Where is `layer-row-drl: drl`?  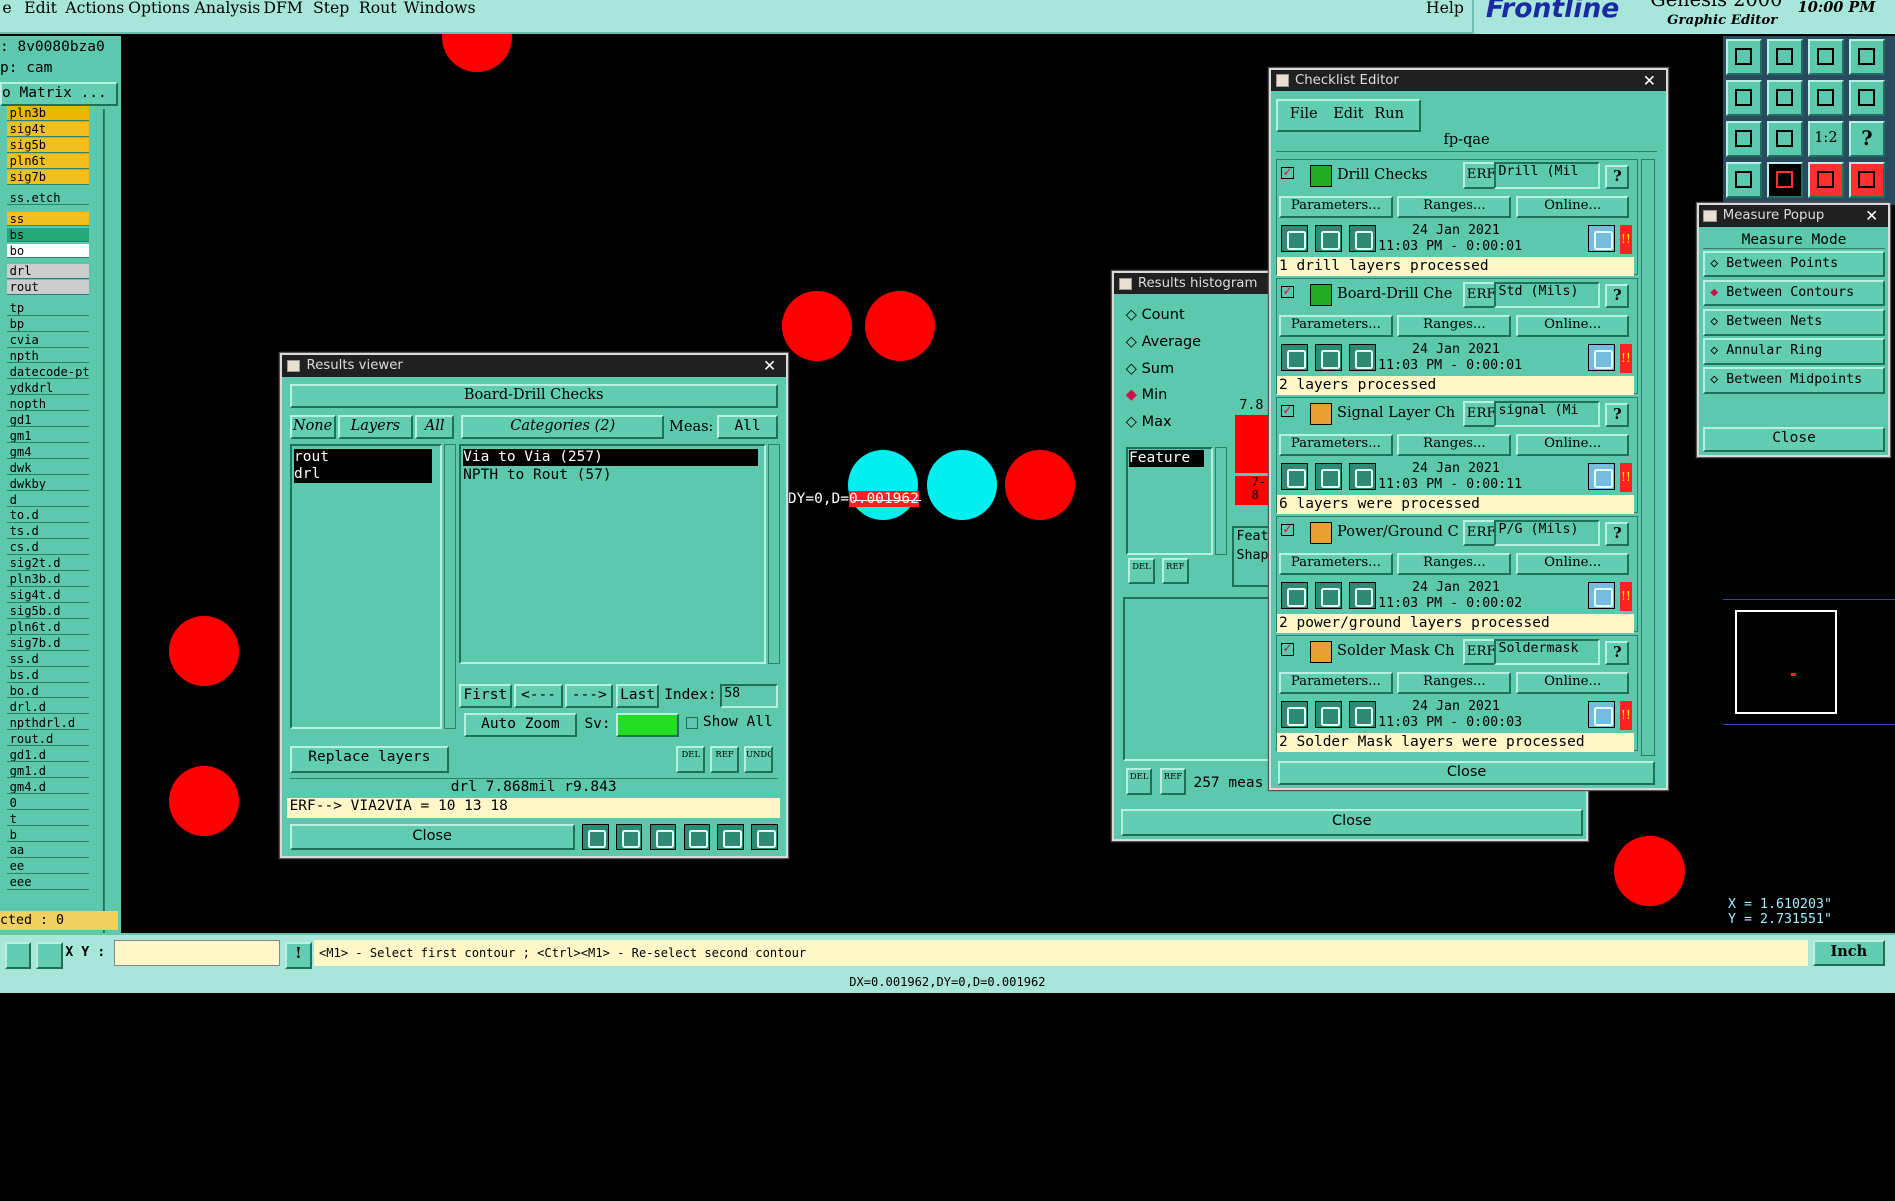
layer-row-drl: drl is located at coordinates (363, 474).